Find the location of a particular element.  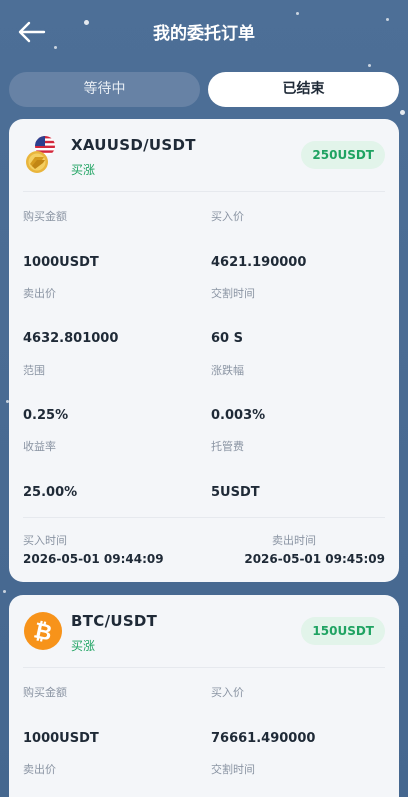

sell-time-value: 2026-05-01 09:45:09 is located at coordinates (314, 559).